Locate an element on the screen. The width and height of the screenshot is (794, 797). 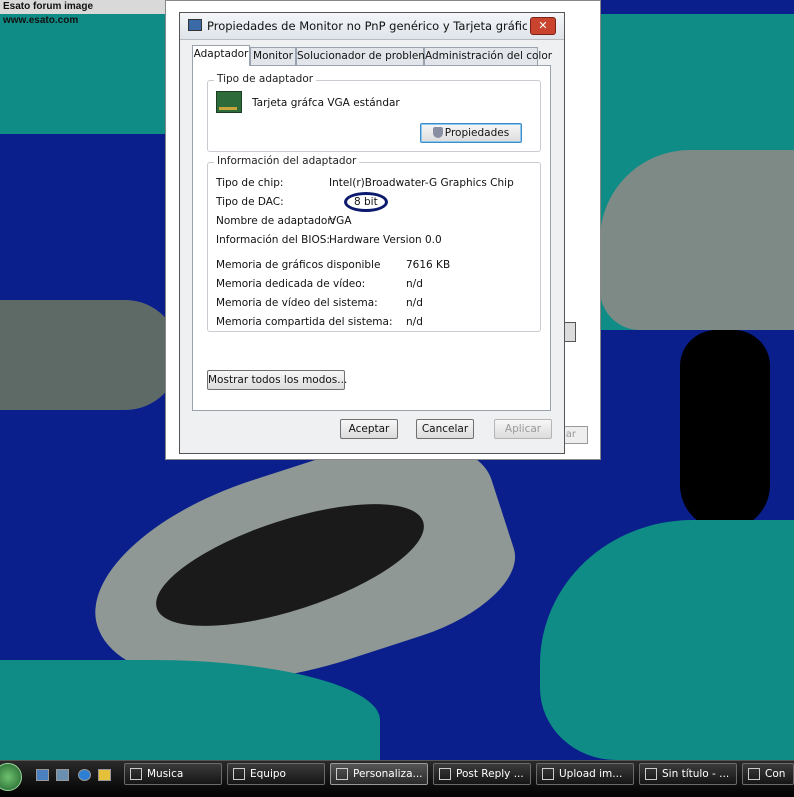
properties-button: Propiedades is located at coordinates (471, 133).